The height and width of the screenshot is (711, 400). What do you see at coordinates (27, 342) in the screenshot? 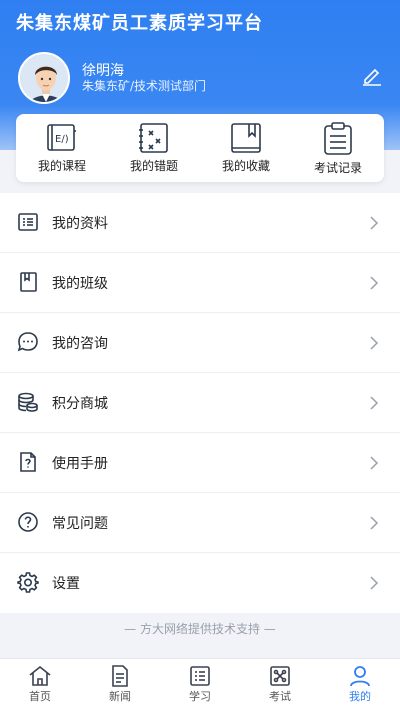
I see `chat-icon` at bounding box center [27, 342].